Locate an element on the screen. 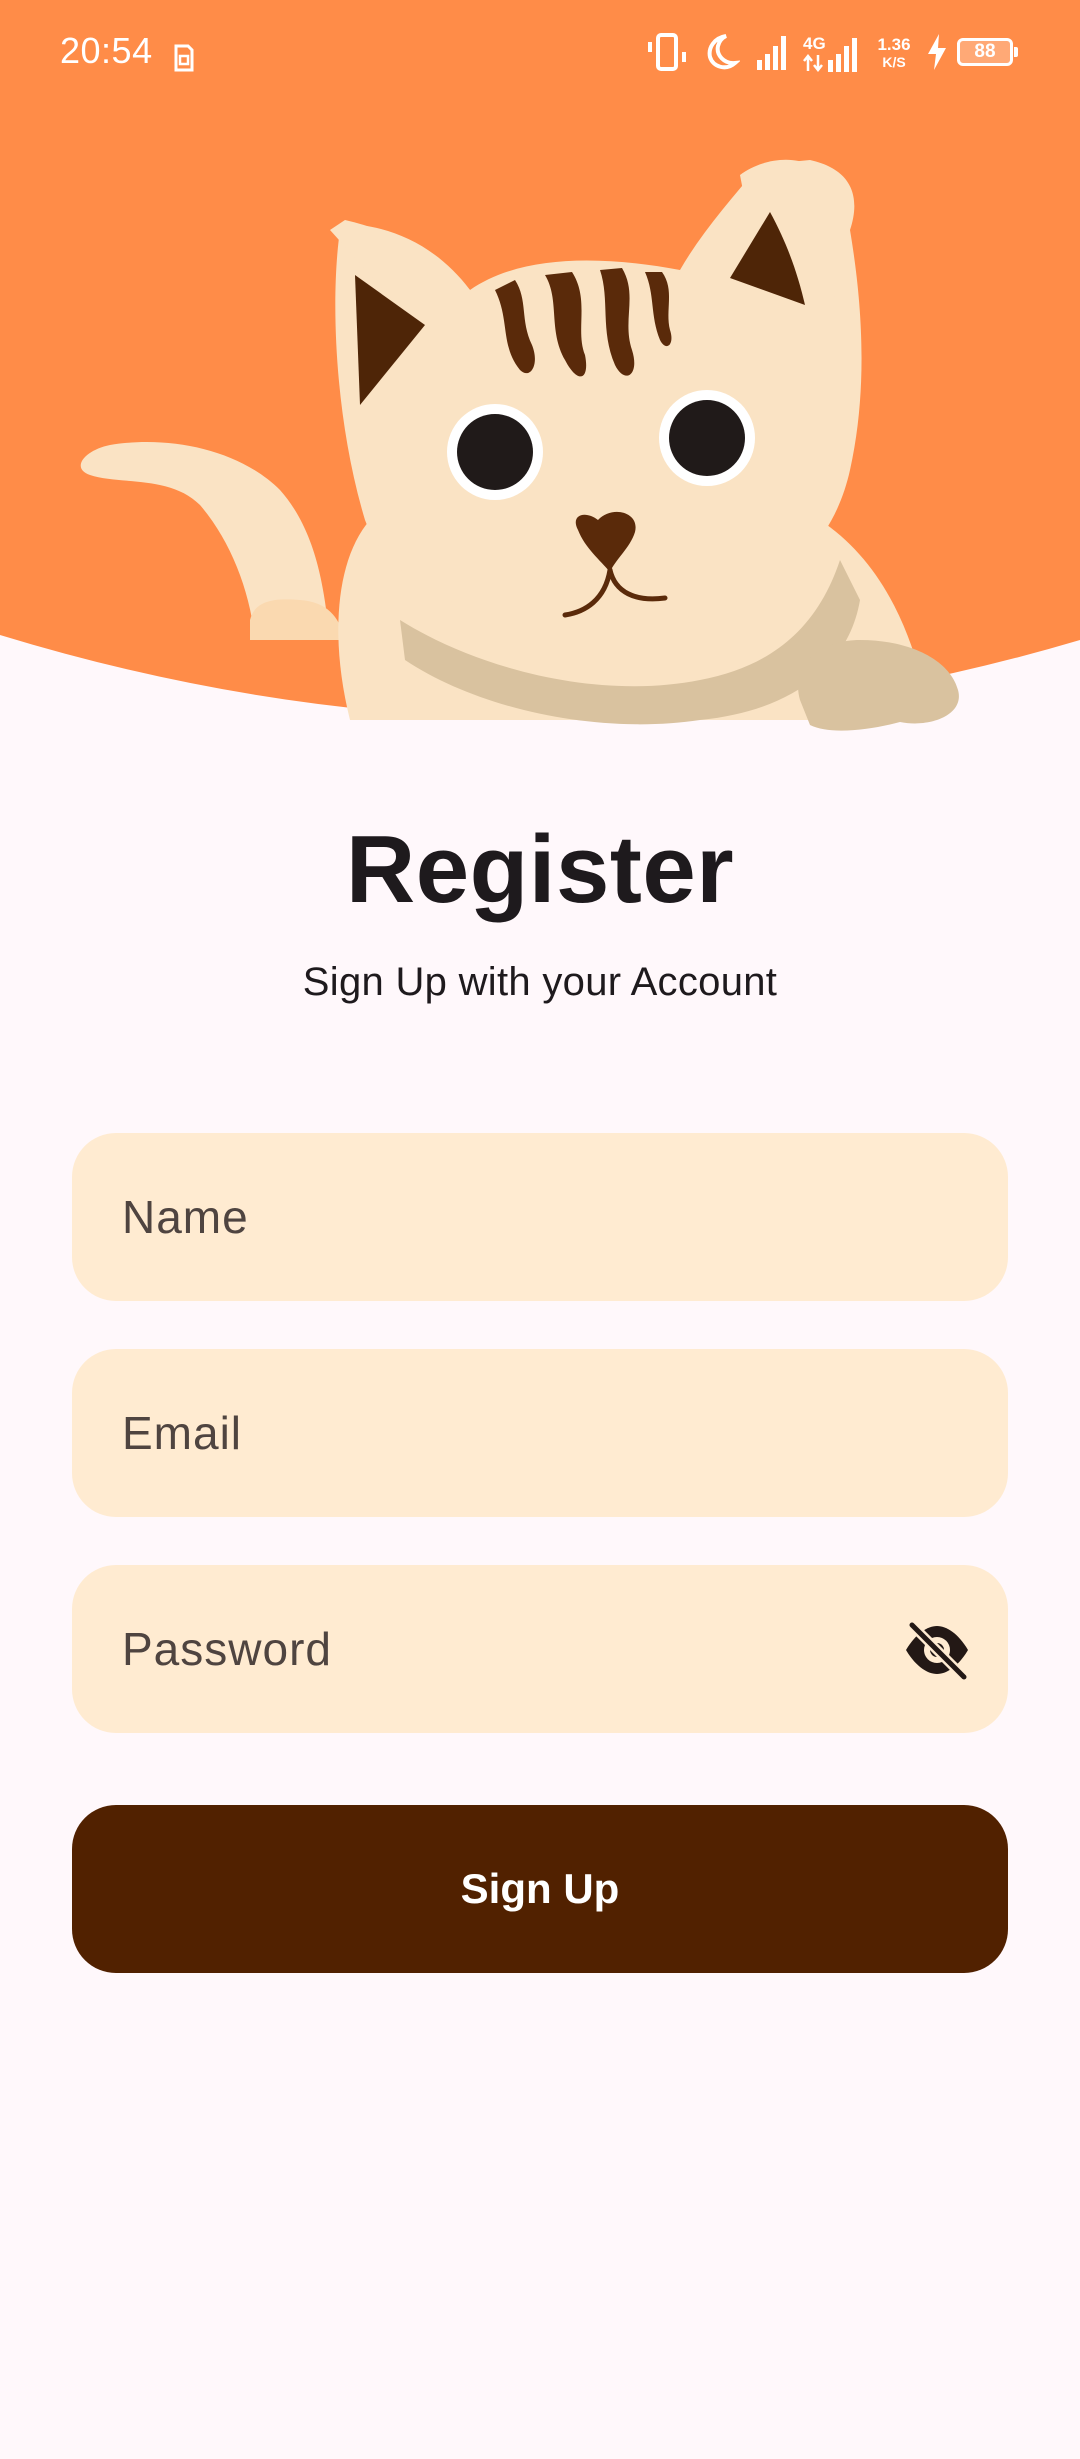  signal-4g-icon: 4G is located at coordinates (833, 54).